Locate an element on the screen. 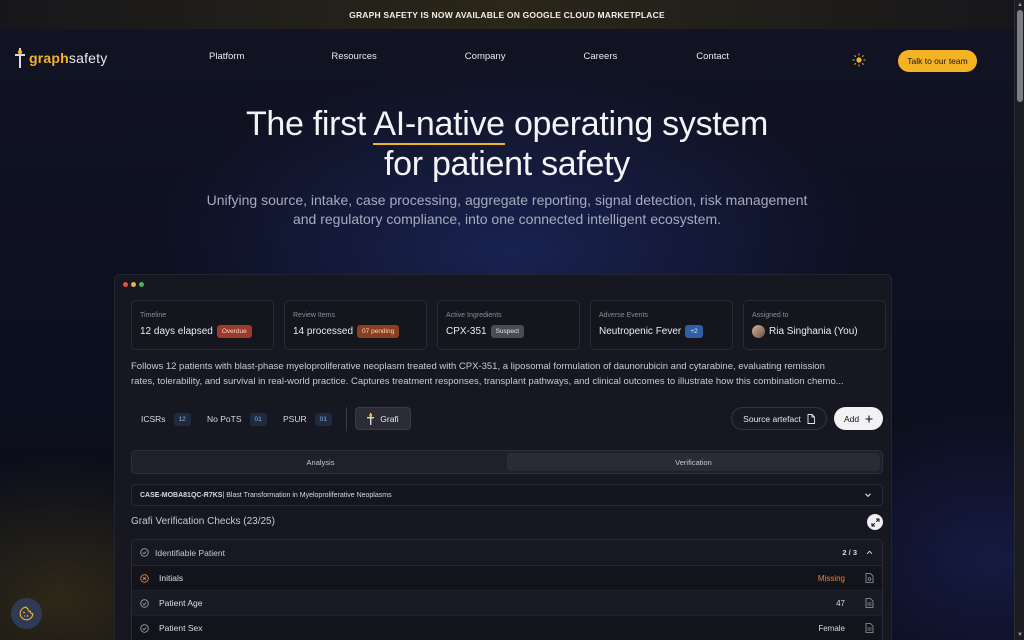 The width and height of the screenshot is (1024, 640). filter-label: No PoTS is located at coordinates (224, 419).